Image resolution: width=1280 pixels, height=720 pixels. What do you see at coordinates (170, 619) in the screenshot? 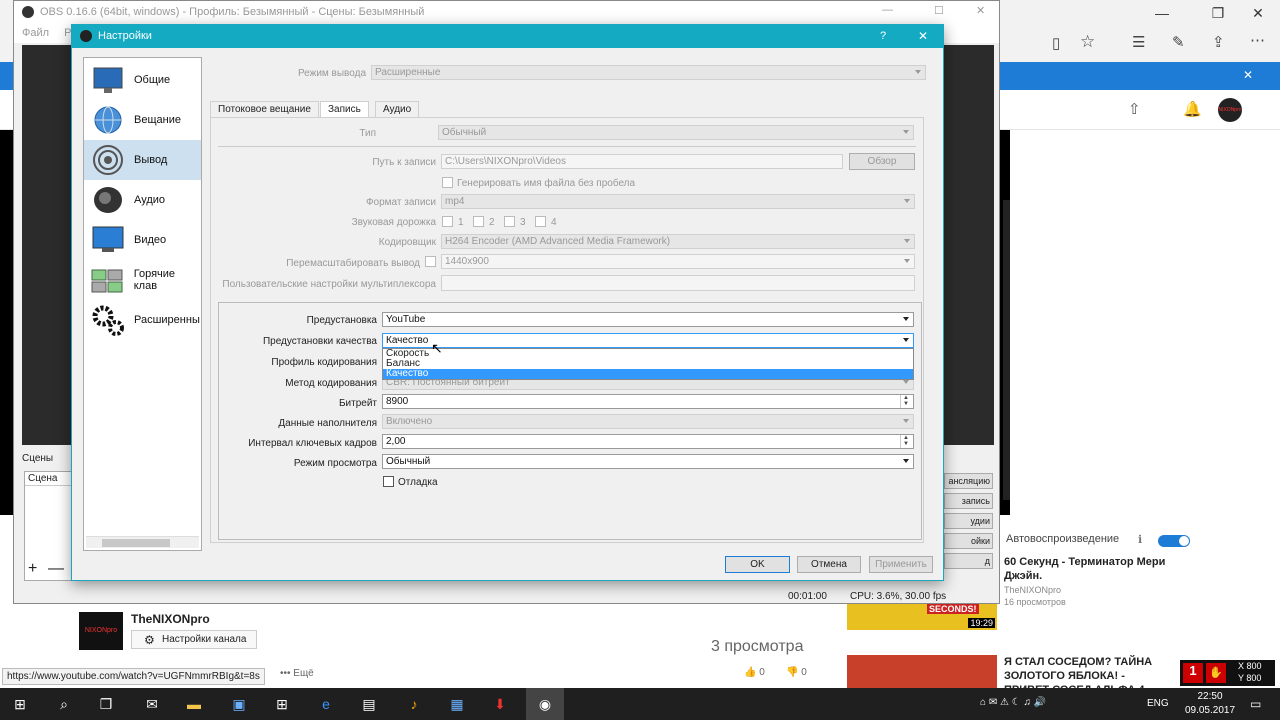
I see `channel-name: TheNIXONpro` at bounding box center [170, 619].